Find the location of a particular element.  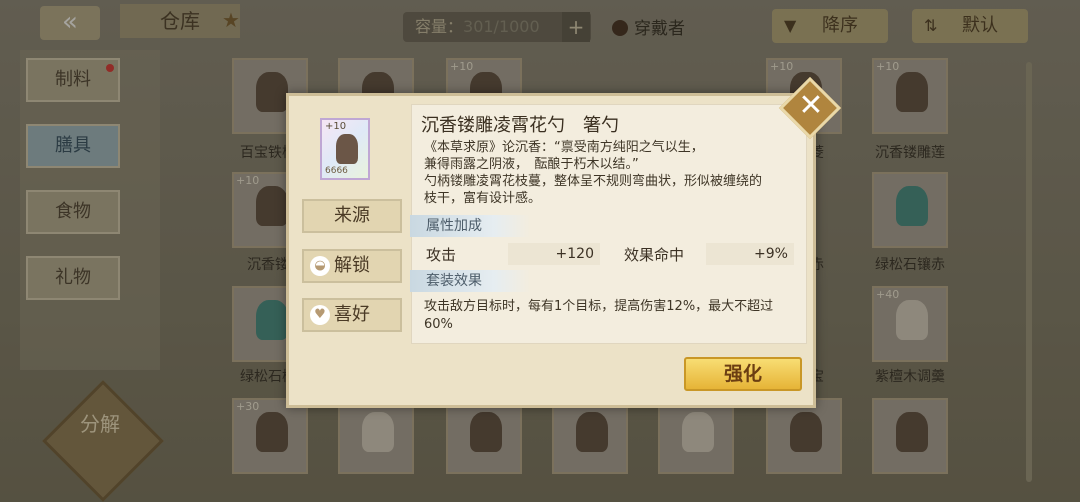

heart-icon: ♥ is located at coordinates (320, 315).